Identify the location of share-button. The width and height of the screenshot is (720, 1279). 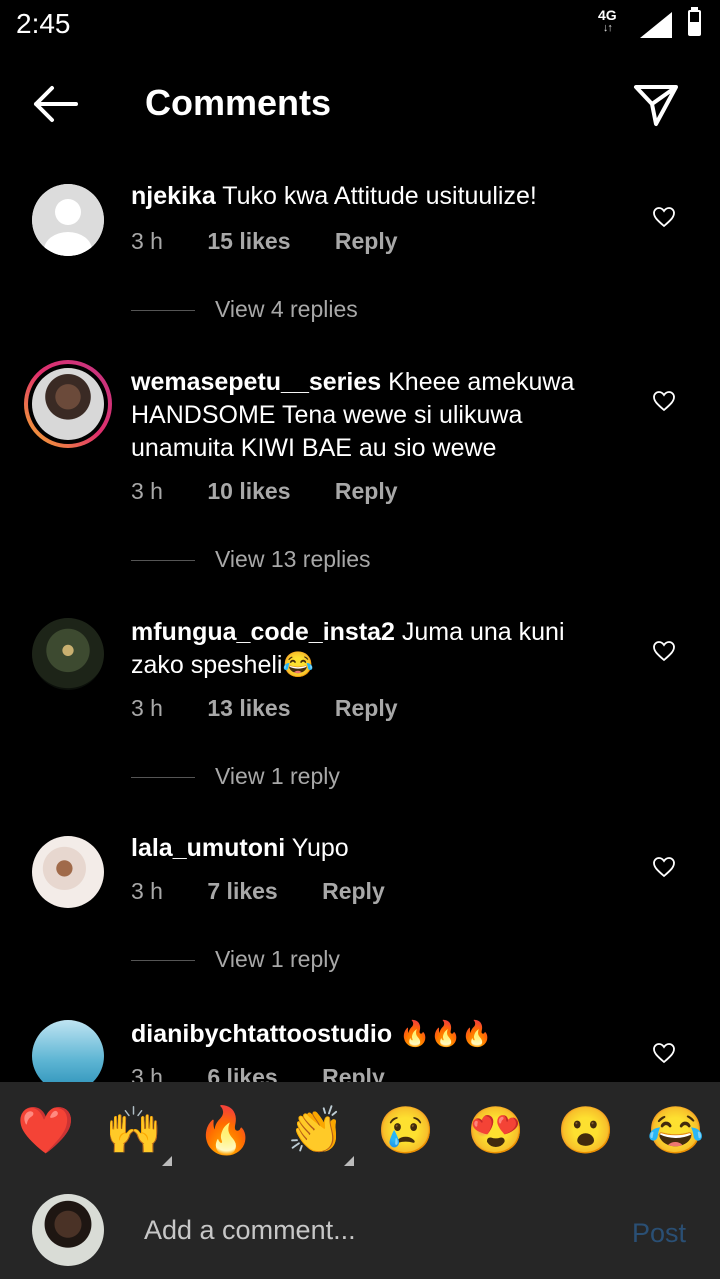
(656, 105).